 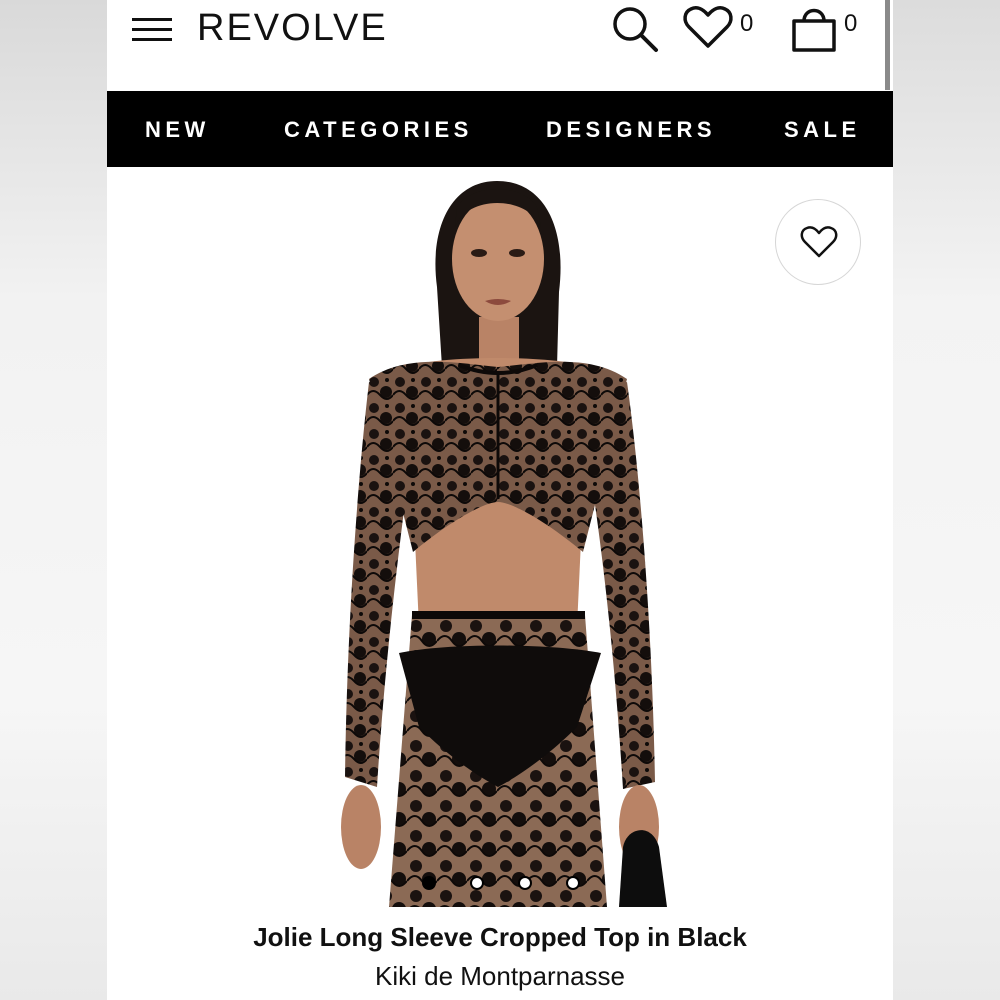 I want to click on product-brand: Kiki de Montparnasse, so click(x=500, y=976).